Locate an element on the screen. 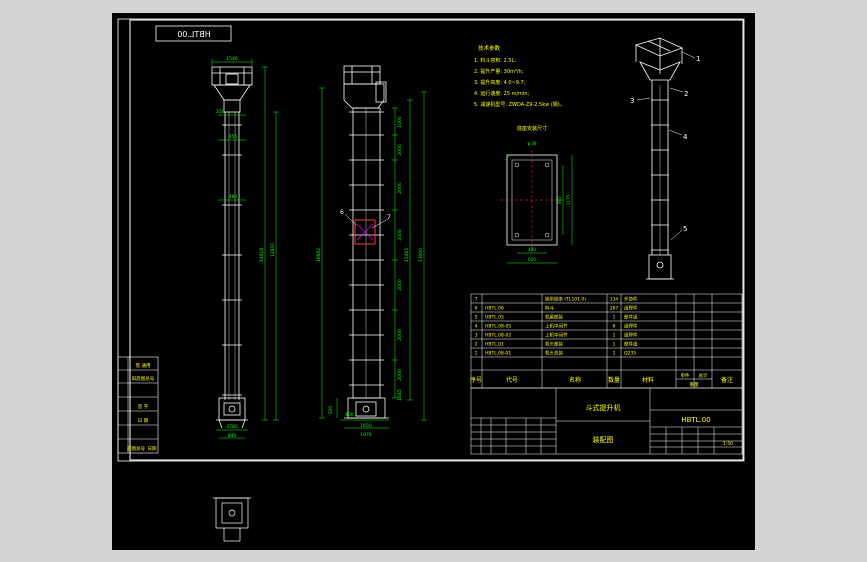  bom-cell-name: 链带链条 (TL101.0) is located at coordinates (565, 299).